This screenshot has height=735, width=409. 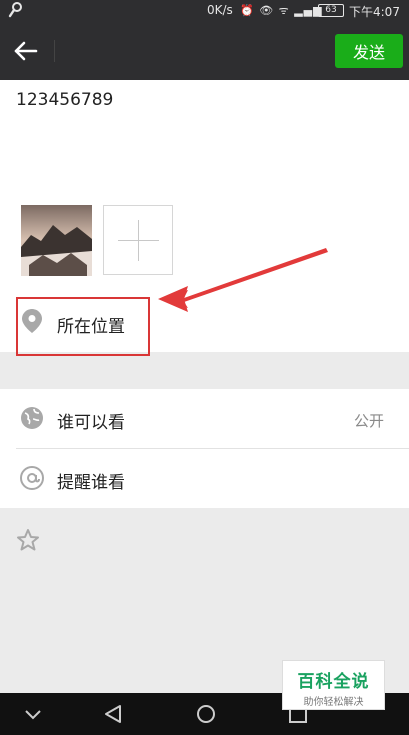 What do you see at coordinates (374, 12) in the screenshot?
I see `clock: 下午4:07` at bounding box center [374, 12].